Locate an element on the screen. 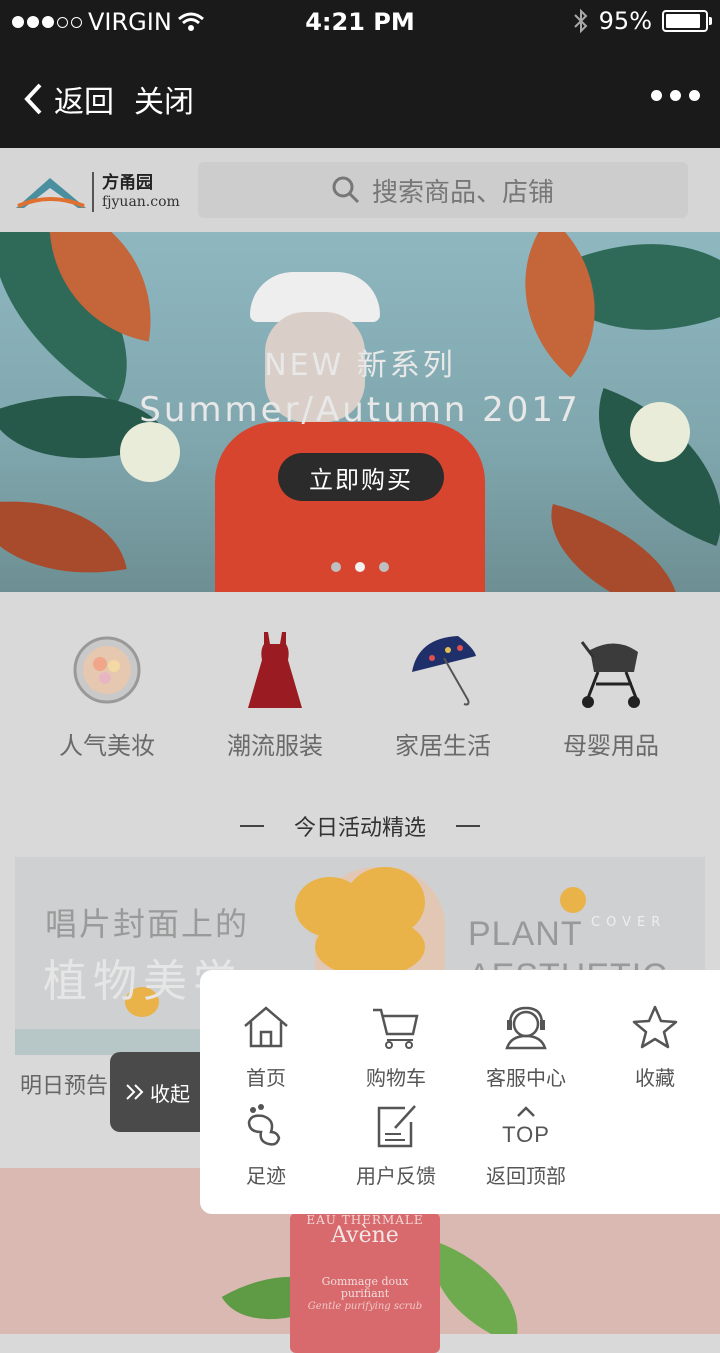  activity-cover-text: COVER is located at coordinates (629, 922).